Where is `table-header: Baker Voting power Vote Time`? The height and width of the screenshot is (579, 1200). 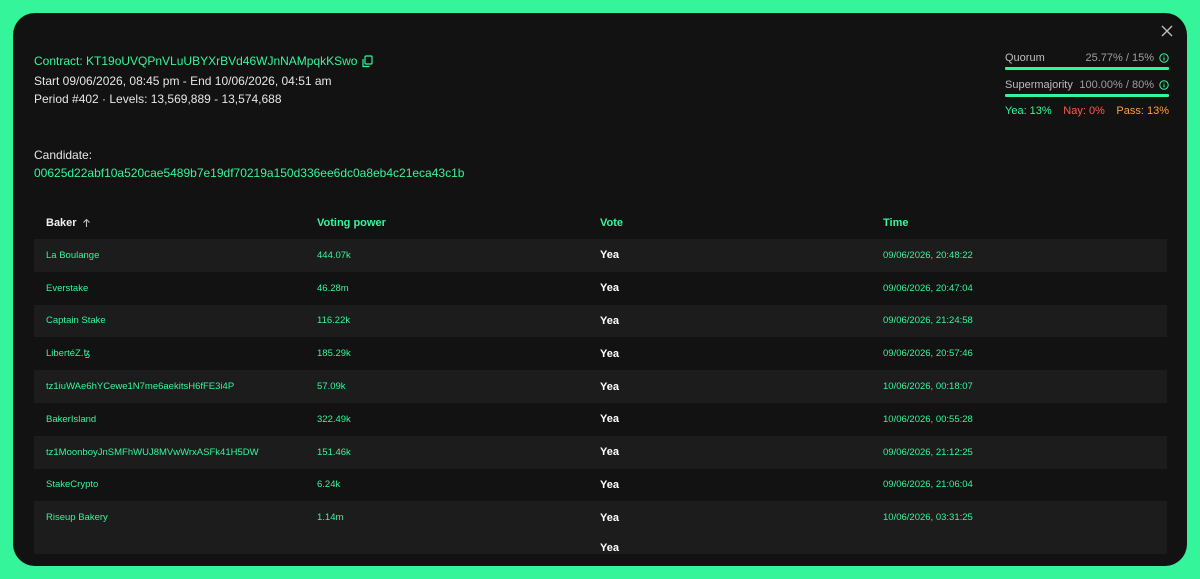 table-header: Baker Voting power Vote Time is located at coordinates (600, 223).